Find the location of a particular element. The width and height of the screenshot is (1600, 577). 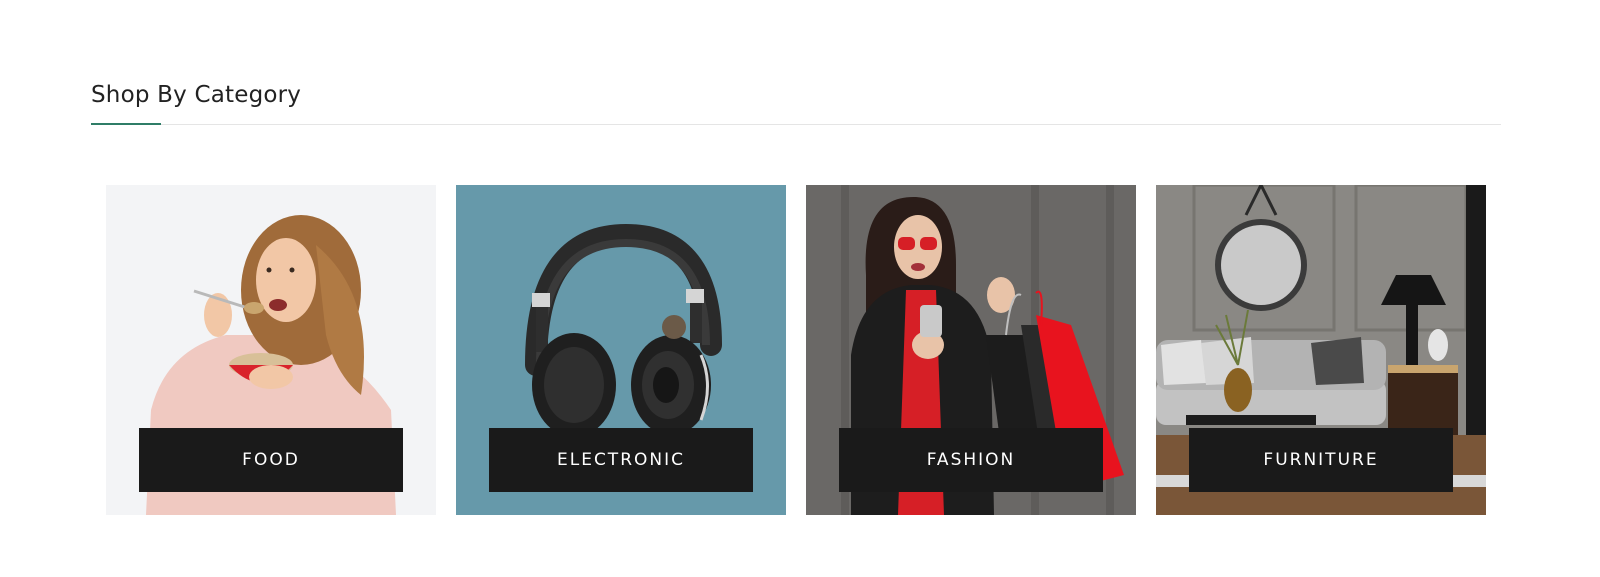

category-card-food: FOOD is located at coordinates (271, 350).